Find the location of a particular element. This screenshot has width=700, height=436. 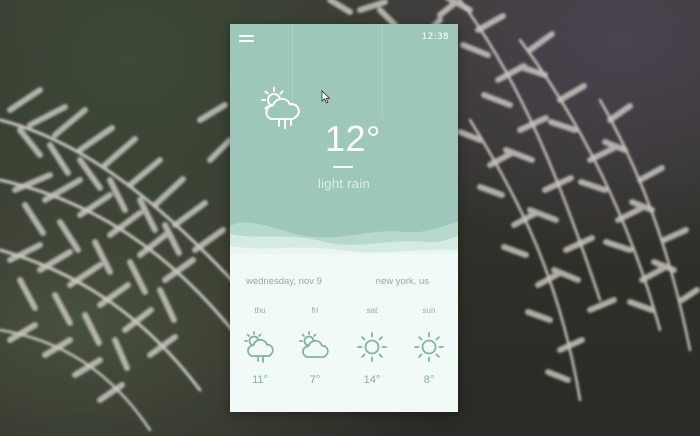

cloud-rain-sun-icon is located at coordinates (259, 347).